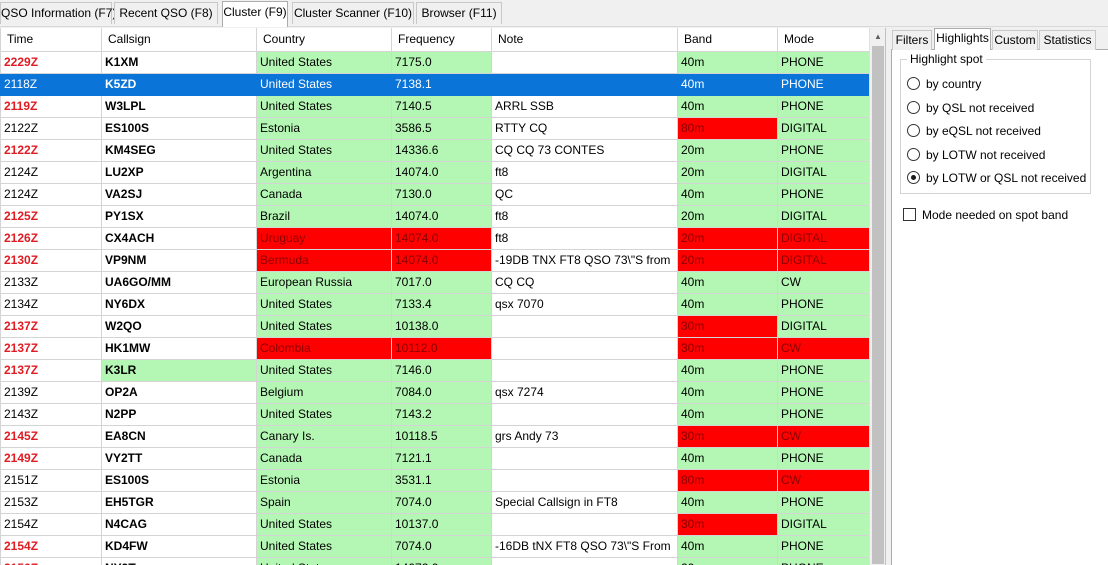 This screenshot has width=1108, height=565. I want to click on table-row: 2151Z ES100S Estonia 3531.1 80m CW, so click(435, 480).